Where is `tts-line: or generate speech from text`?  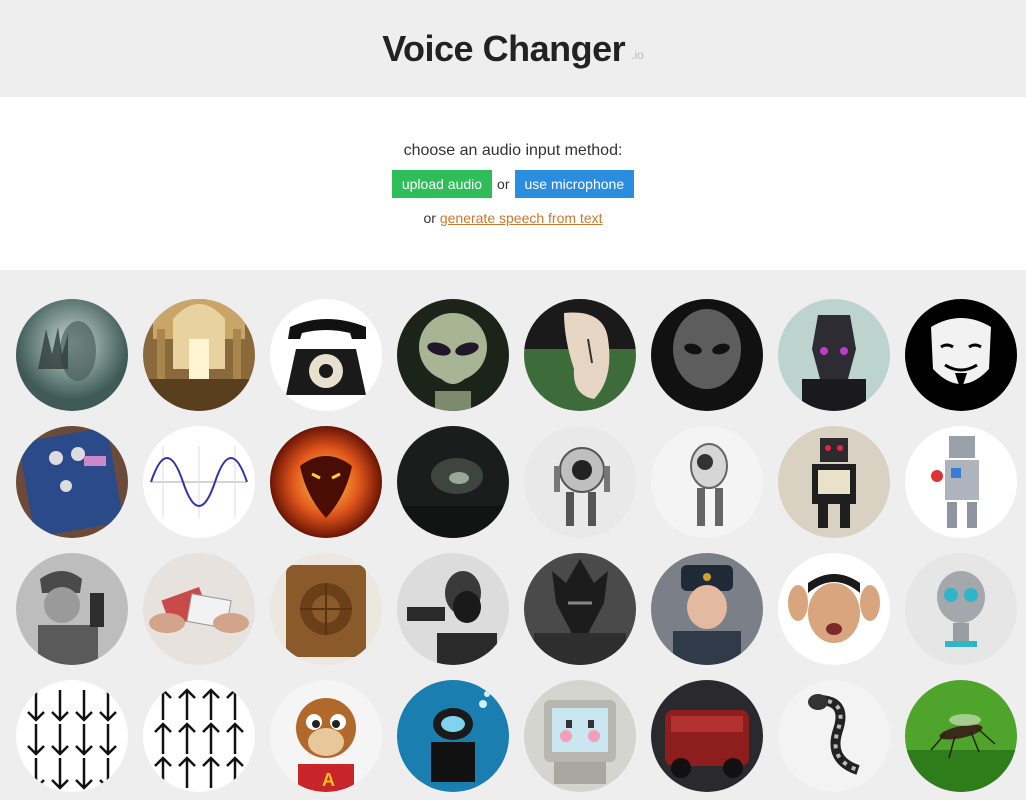 tts-line: or generate speech from text is located at coordinates (513, 218).